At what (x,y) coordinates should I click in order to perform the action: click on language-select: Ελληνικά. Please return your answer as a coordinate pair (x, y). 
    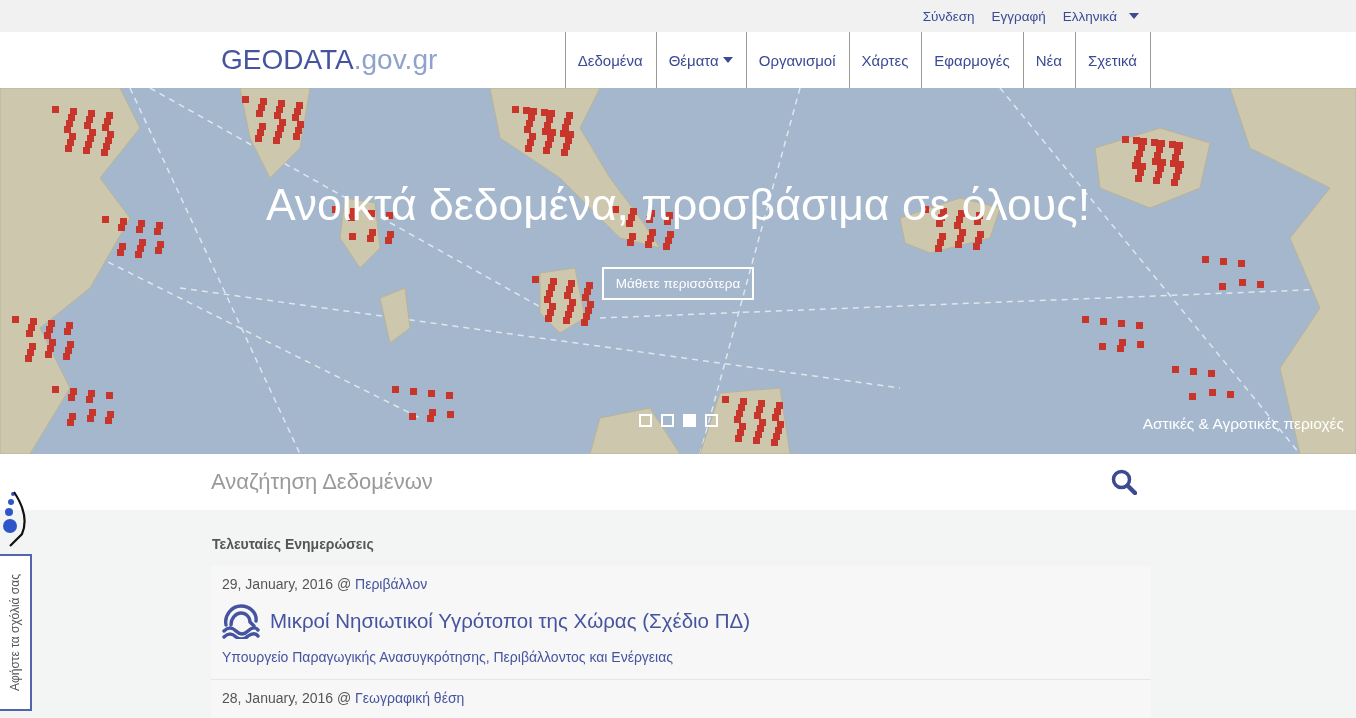
    Looking at the image, I should click on (1106, 16).